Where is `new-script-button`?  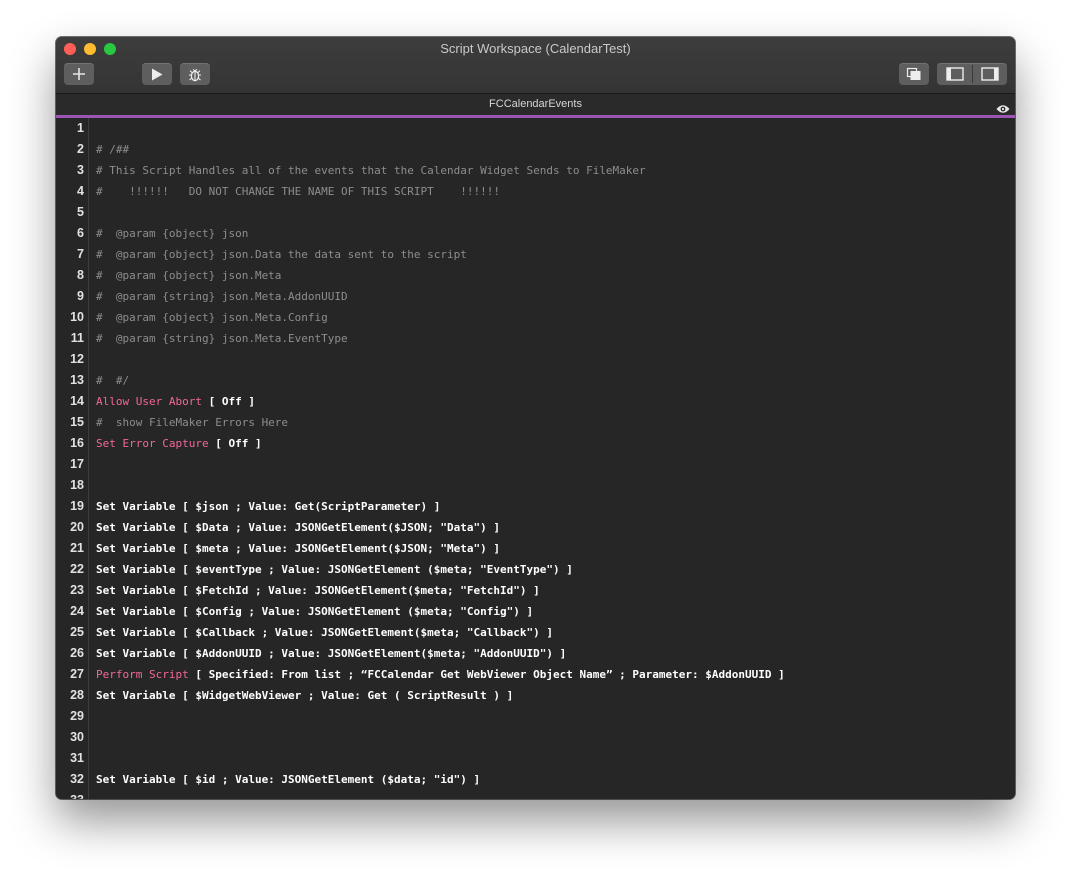
new-script-button is located at coordinates (79, 74).